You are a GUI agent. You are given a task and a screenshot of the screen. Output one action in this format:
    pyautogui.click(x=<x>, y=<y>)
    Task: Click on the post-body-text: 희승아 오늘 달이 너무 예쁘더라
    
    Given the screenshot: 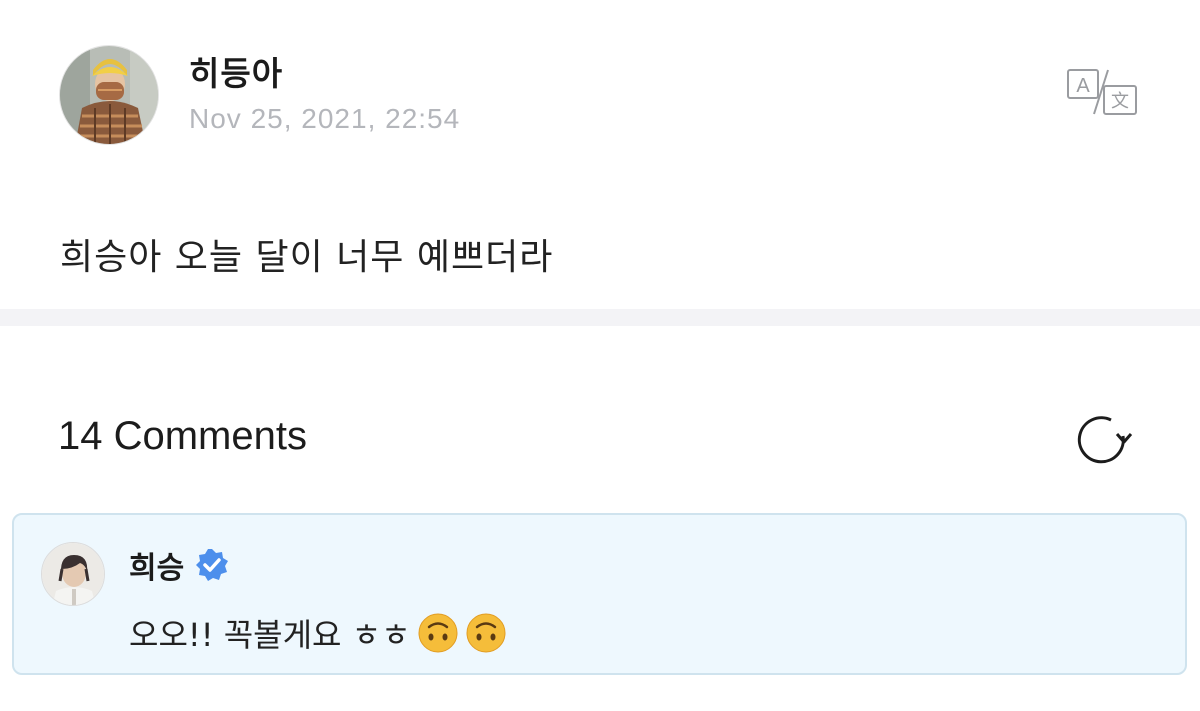 What is the action you would take?
    pyautogui.click(x=307, y=257)
    